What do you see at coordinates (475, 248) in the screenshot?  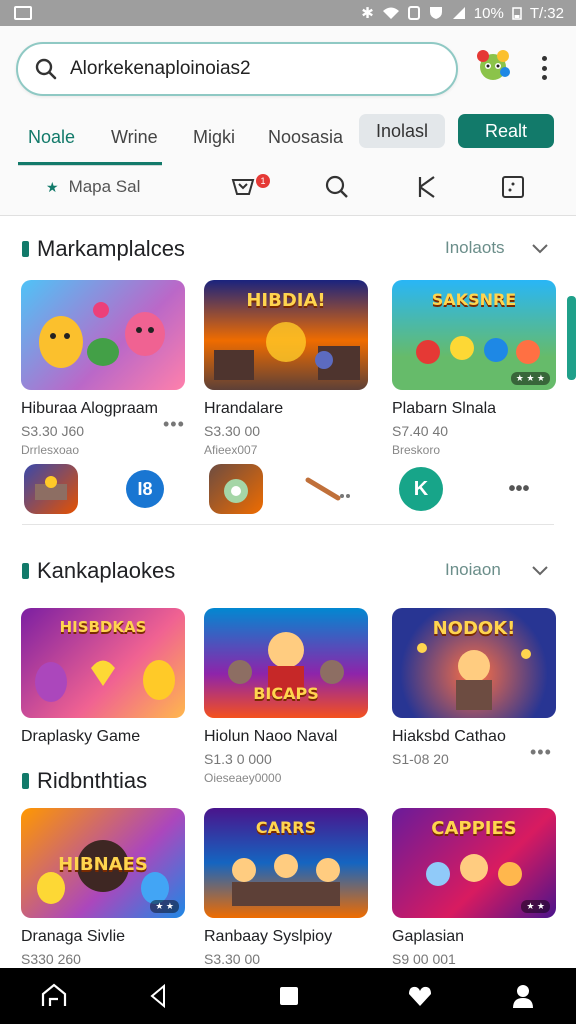 I see `section-more-link: Inolaots` at bounding box center [475, 248].